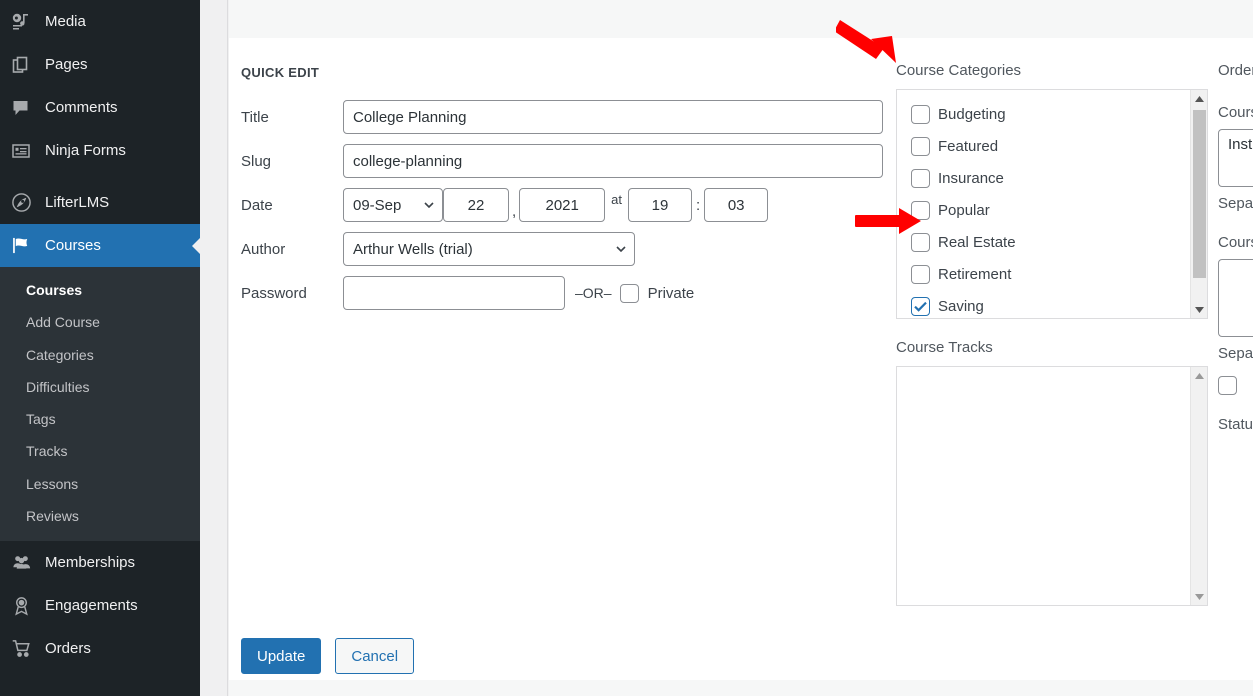 The height and width of the screenshot is (696, 1253). What do you see at coordinates (281, 656) in the screenshot?
I see `update-button: Update` at bounding box center [281, 656].